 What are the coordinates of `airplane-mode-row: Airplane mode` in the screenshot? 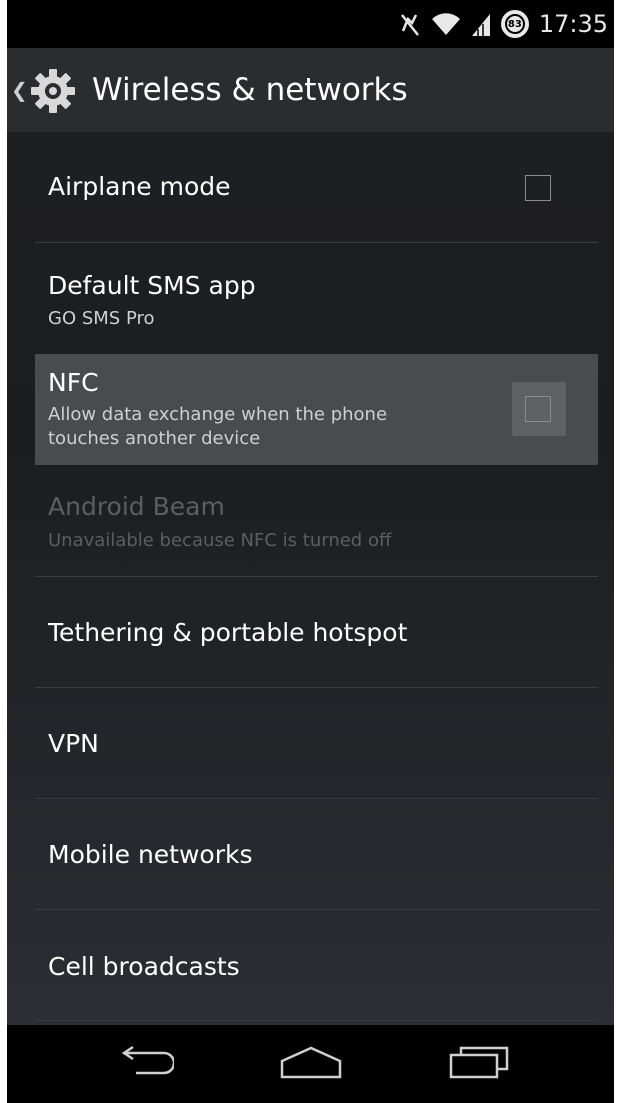 It's located at (316, 187).